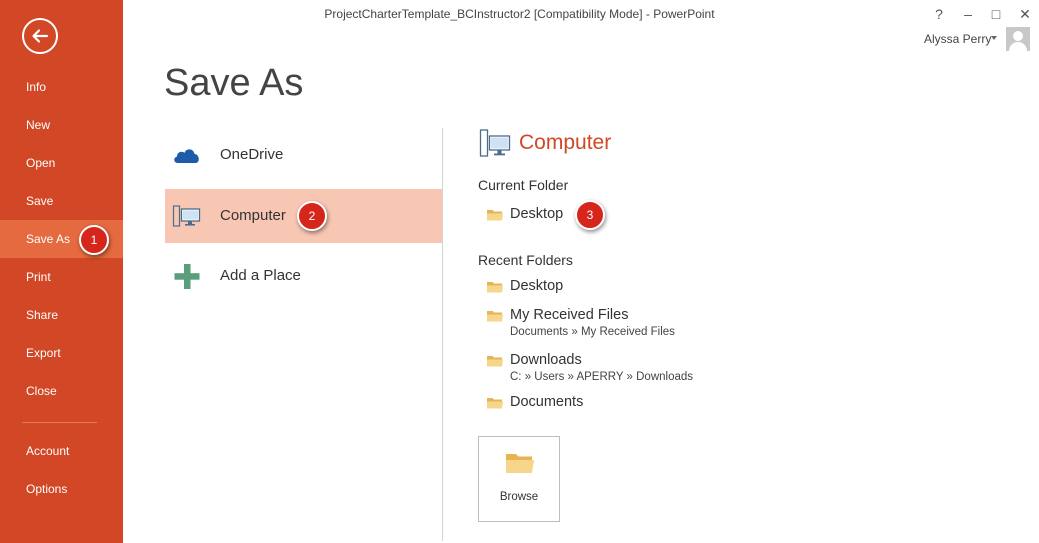 Image resolution: width=1039 pixels, height=543 pixels. What do you see at coordinates (94, 240) in the screenshot?
I see `step-marker-1: 1` at bounding box center [94, 240].